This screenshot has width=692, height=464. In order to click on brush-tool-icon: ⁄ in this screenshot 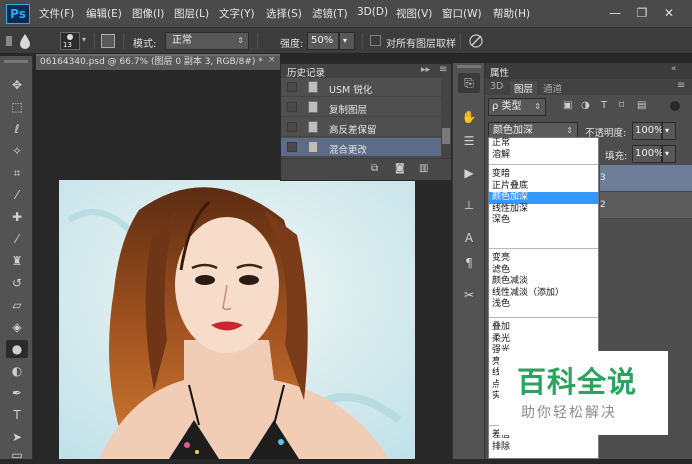, I will do `click(17, 239)`.